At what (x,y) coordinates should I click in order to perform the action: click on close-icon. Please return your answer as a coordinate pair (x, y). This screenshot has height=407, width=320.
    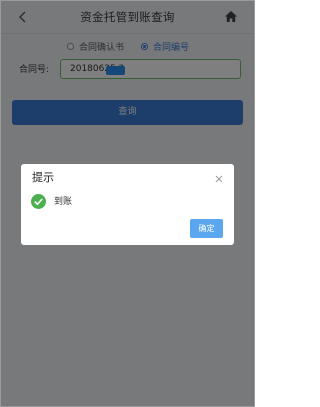
    Looking at the image, I should click on (219, 179).